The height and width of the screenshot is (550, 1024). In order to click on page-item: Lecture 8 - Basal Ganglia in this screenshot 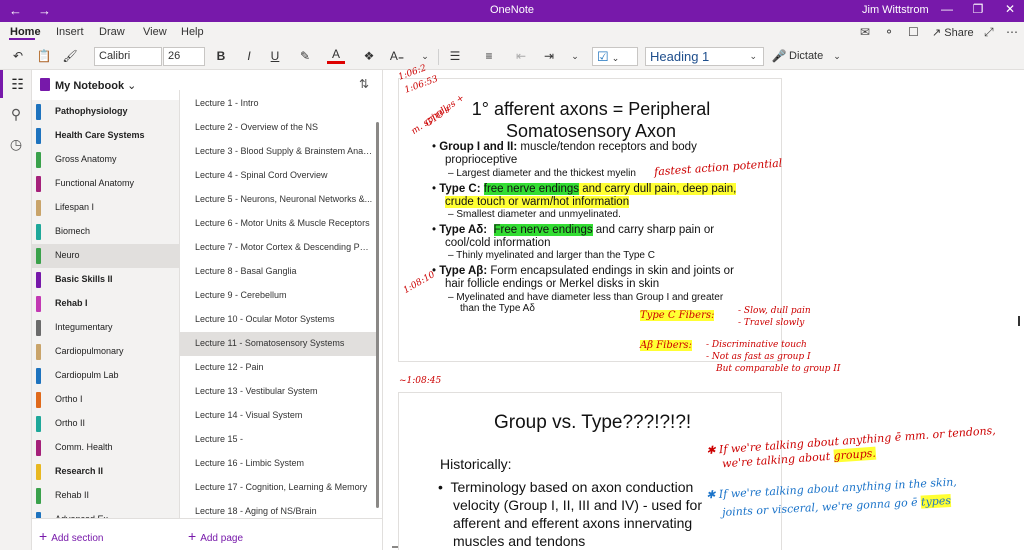, I will do `click(279, 272)`.